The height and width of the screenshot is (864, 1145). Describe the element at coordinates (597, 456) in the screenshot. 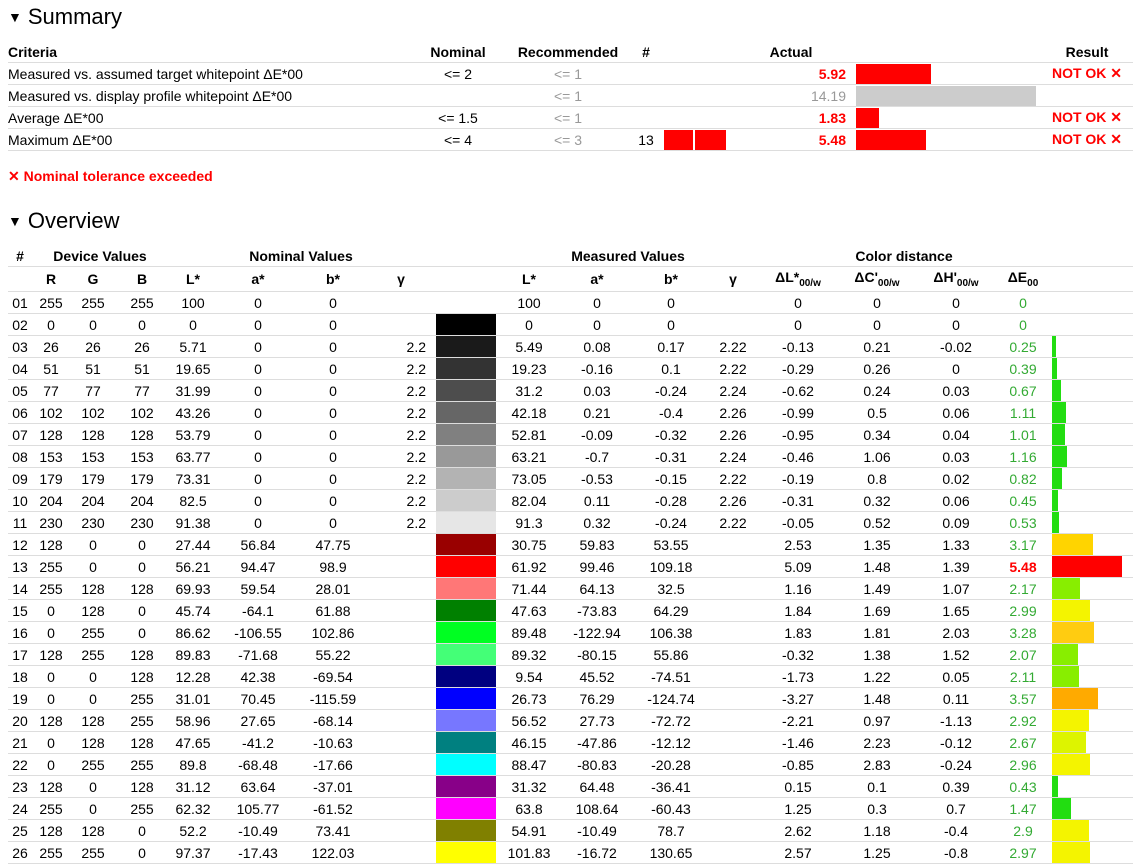

I see `measured-a: -0.7` at that location.